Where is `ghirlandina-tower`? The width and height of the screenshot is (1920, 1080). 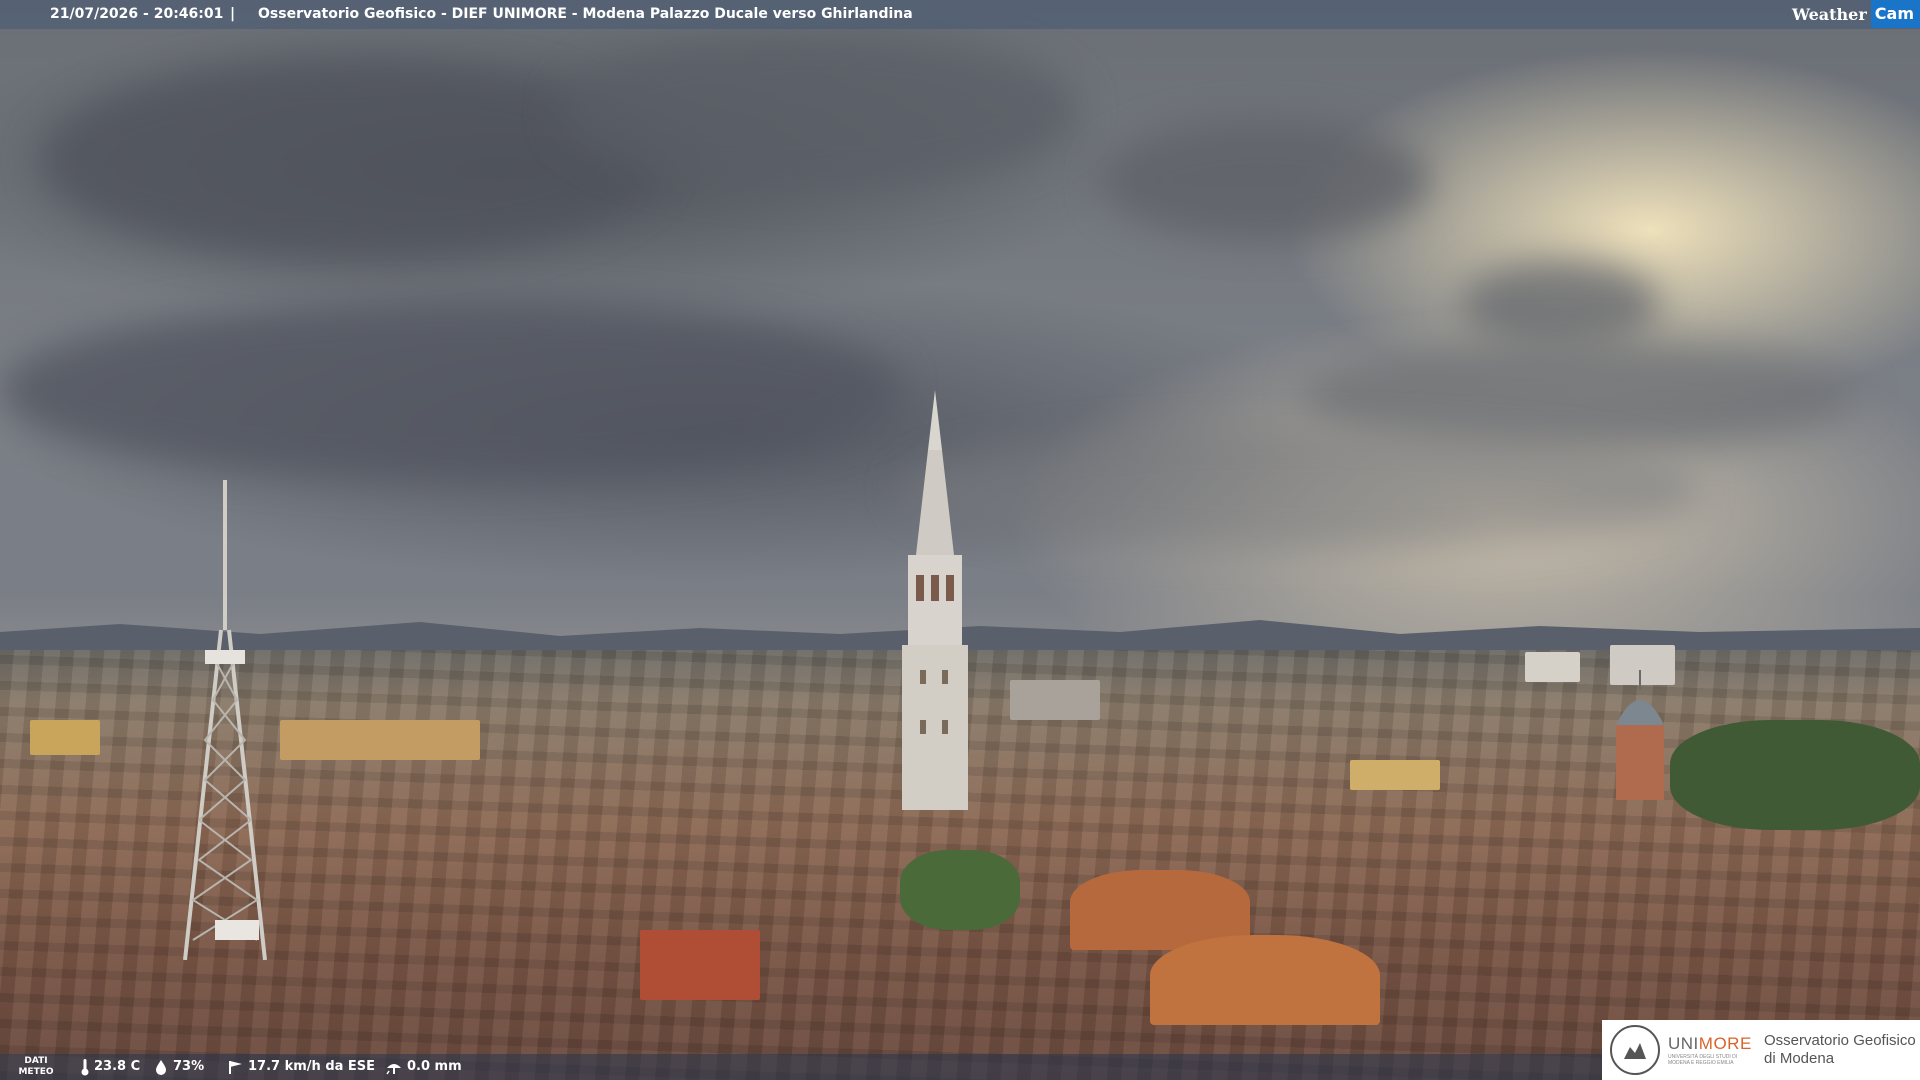 ghirlandina-tower is located at coordinates (935, 600).